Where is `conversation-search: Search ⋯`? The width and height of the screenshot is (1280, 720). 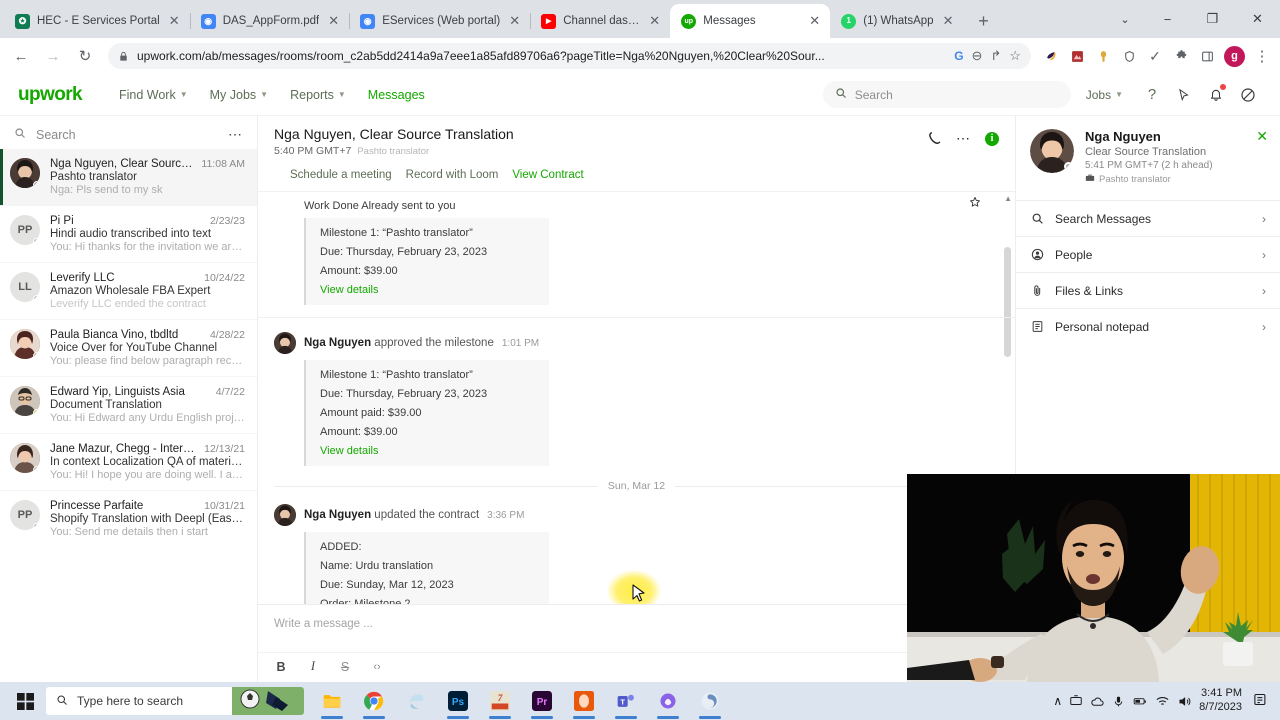 conversation-search: Search ⋯ is located at coordinates (128, 134).